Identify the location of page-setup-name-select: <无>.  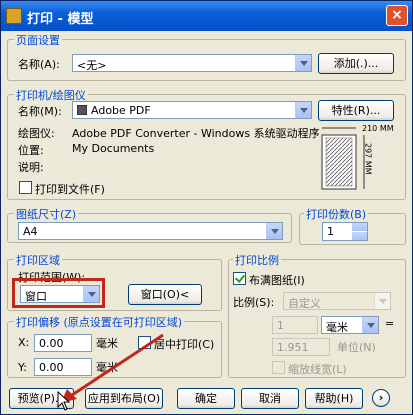
(192, 63).